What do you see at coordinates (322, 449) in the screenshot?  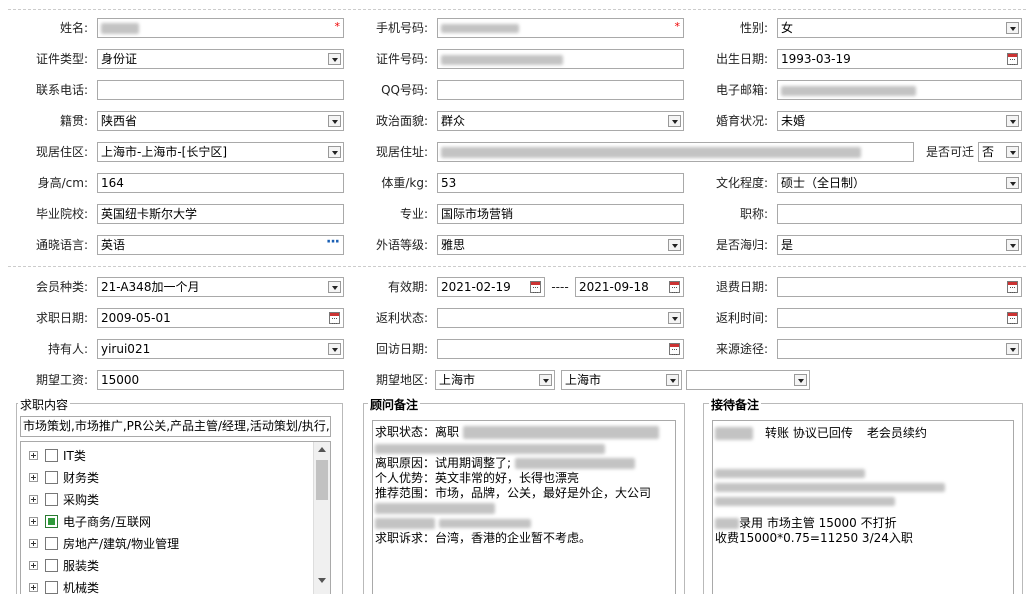 I see `scroll-up-icon` at bounding box center [322, 449].